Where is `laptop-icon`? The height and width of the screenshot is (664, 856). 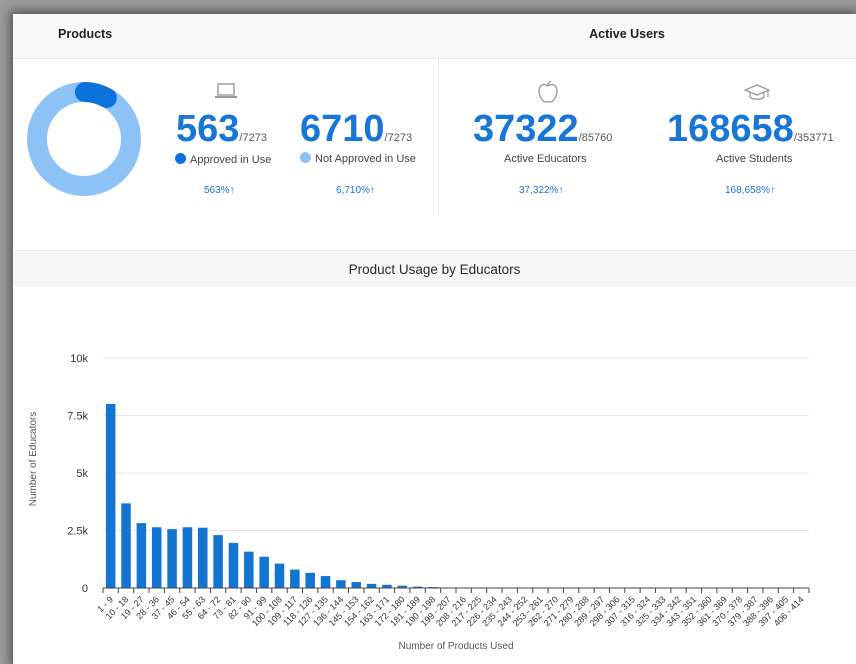
laptop-icon is located at coordinates (226, 90).